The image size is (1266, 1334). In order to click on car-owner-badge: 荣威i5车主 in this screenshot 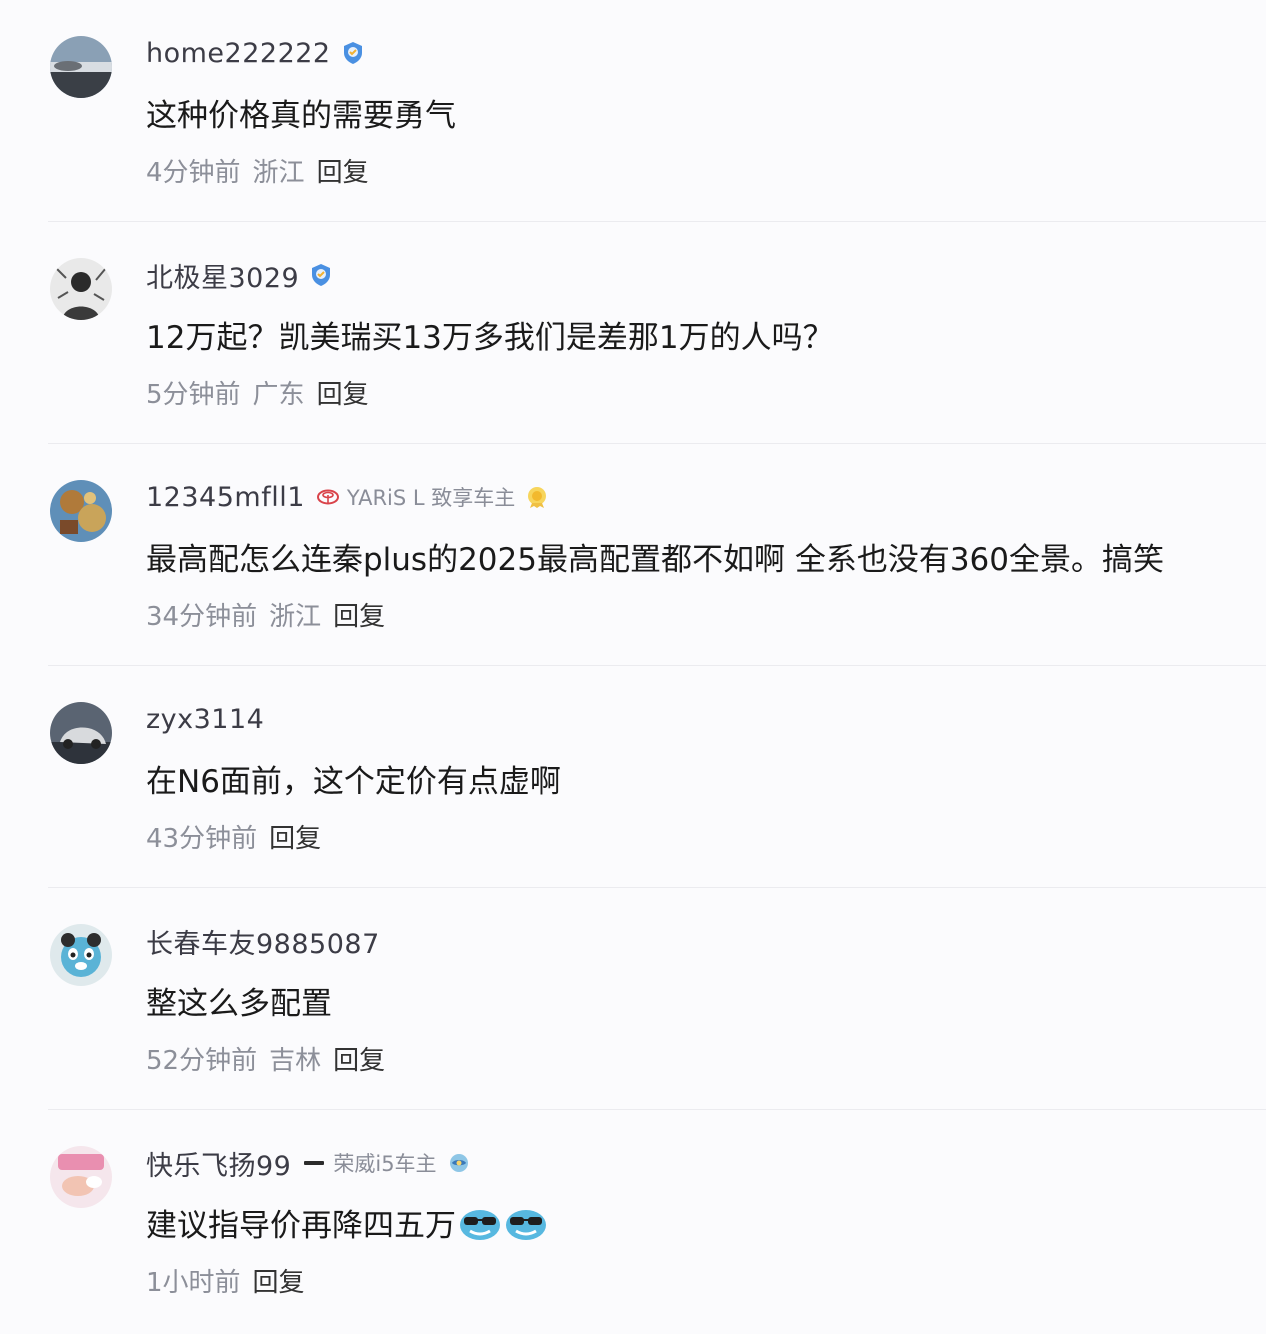, I will do `click(386, 1163)`.